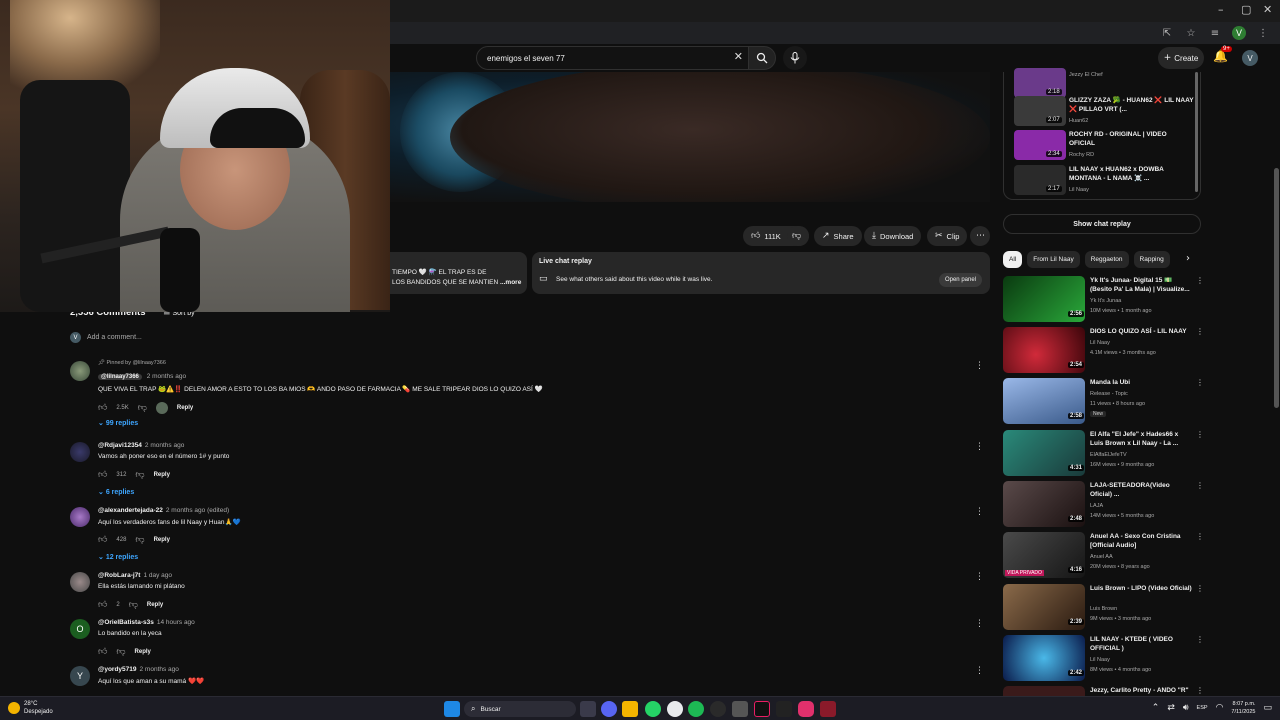  Describe the element at coordinates (675, 709) in the screenshot. I see `chrome-icon` at that location.